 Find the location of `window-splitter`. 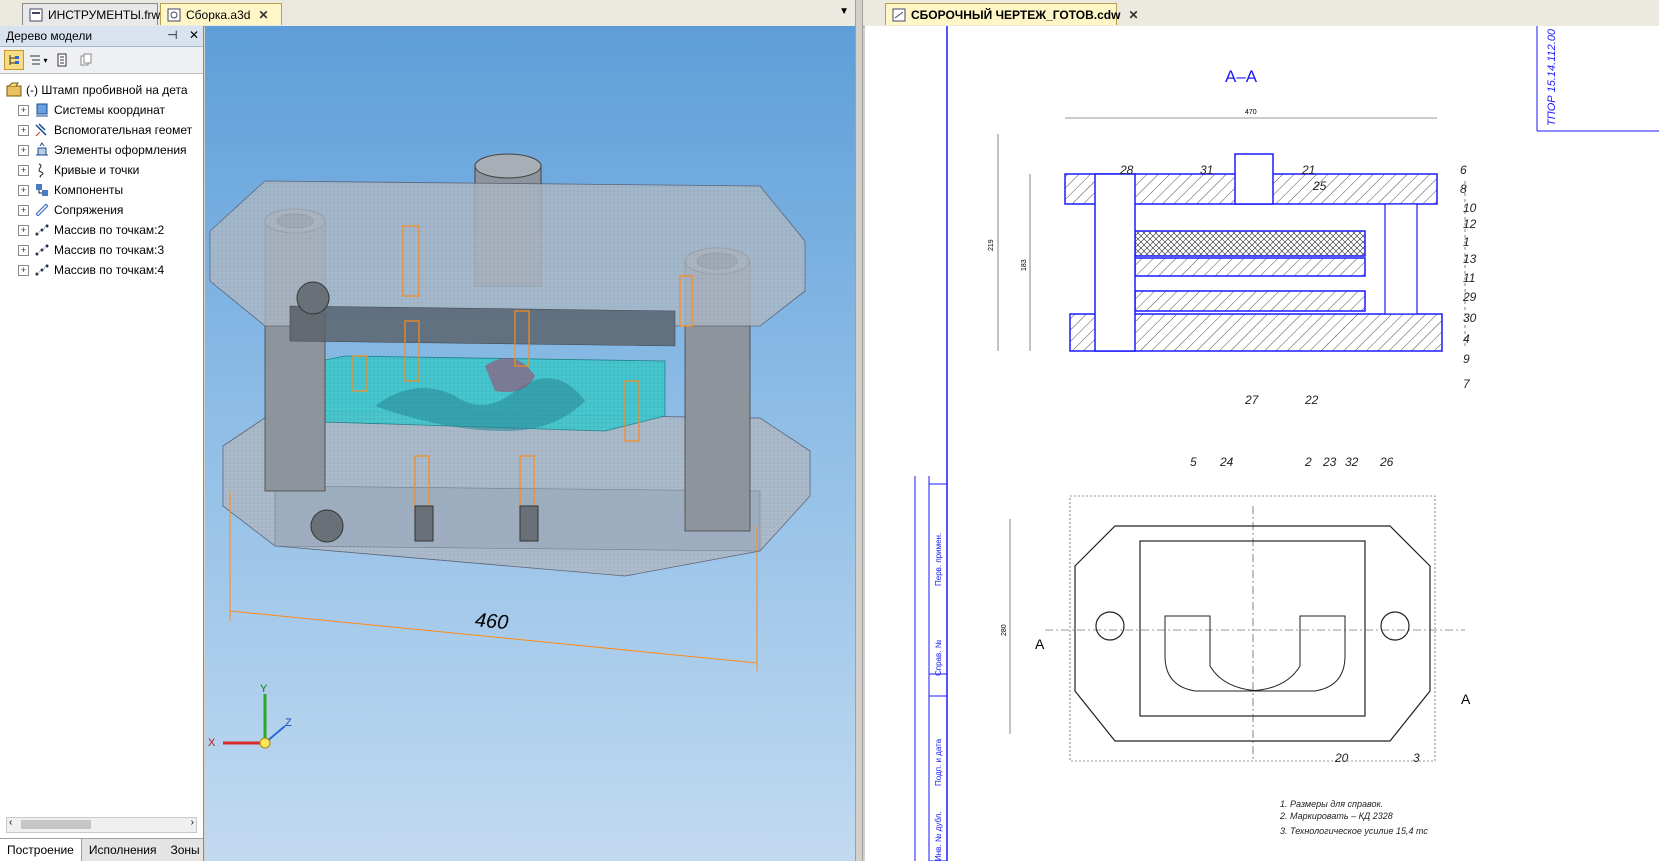

window-splitter is located at coordinates (859, 430).